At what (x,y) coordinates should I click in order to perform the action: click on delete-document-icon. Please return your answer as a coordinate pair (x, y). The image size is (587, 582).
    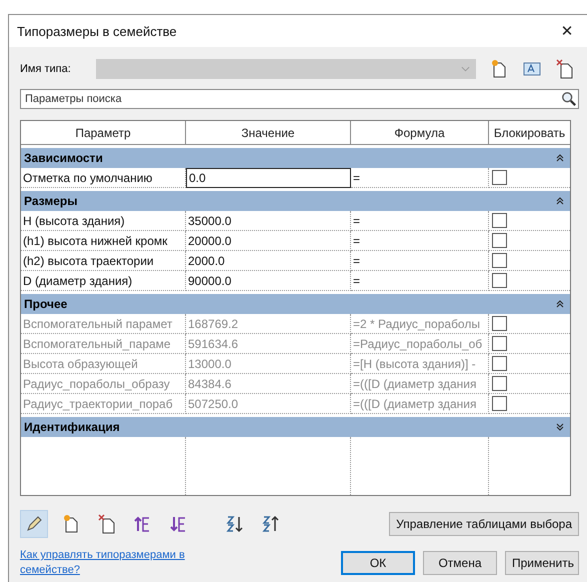
    Looking at the image, I should click on (565, 69).